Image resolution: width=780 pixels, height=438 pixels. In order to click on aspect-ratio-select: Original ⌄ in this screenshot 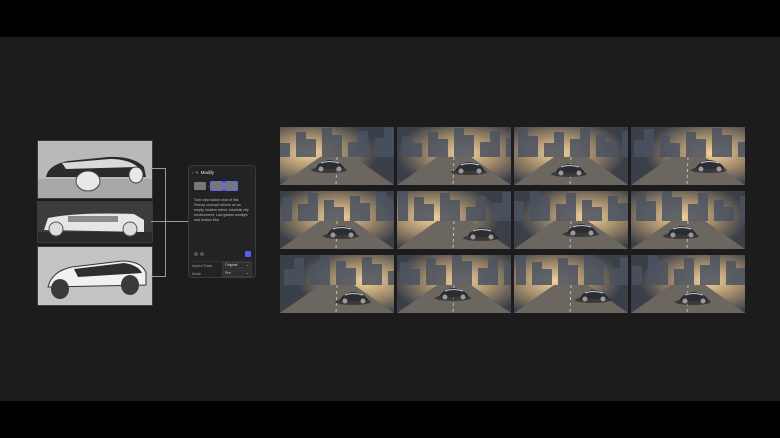, I will do `click(237, 265)`.